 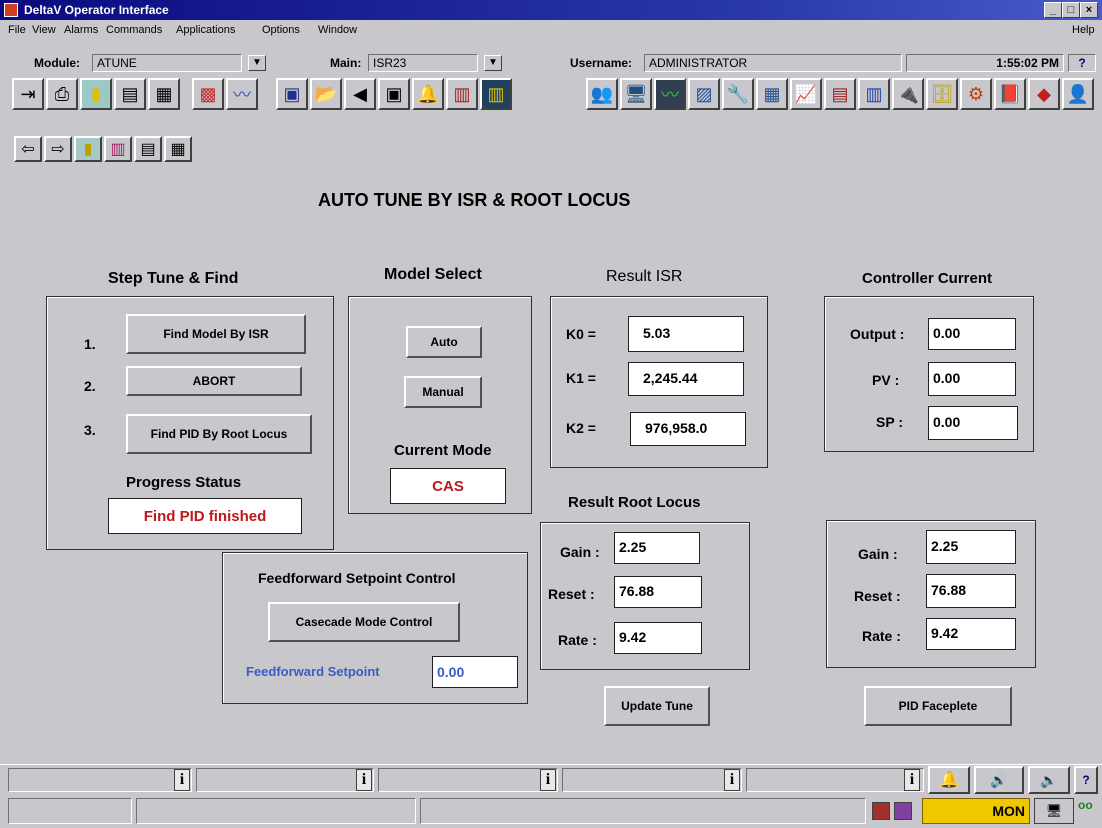 What do you see at coordinates (1071, 10) in the screenshot?
I see `maximize-button: □` at bounding box center [1071, 10].